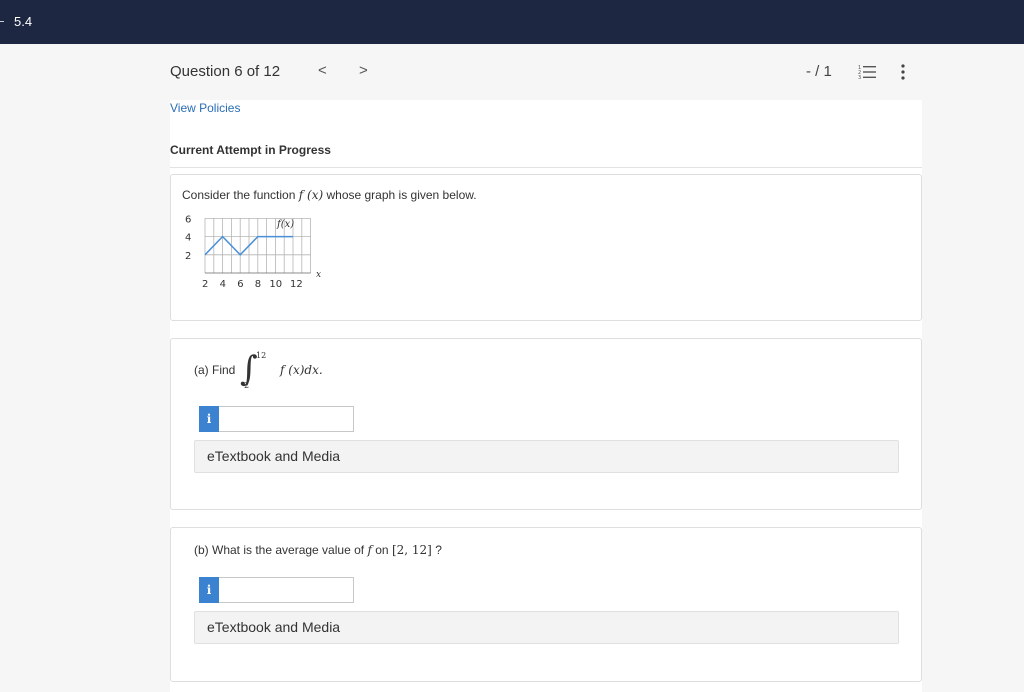 This screenshot has width=1024, height=692. I want to click on part-b-info-button: i, so click(209, 590).